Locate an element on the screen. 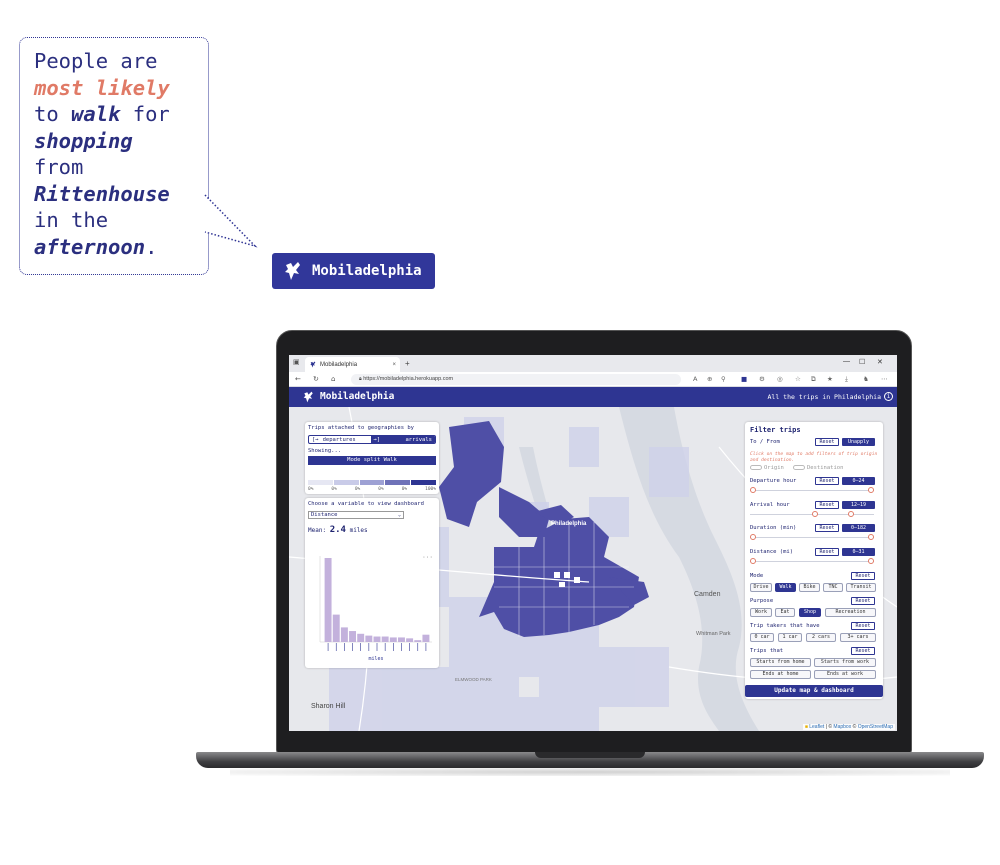 The image size is (1000, 865). profile-icon: ♞ is located at coordinates (866, 379).